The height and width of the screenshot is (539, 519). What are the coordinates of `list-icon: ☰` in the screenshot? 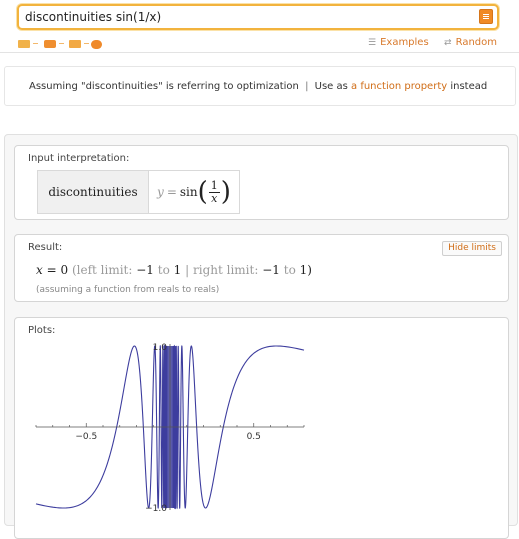 It's located at (372, 43).